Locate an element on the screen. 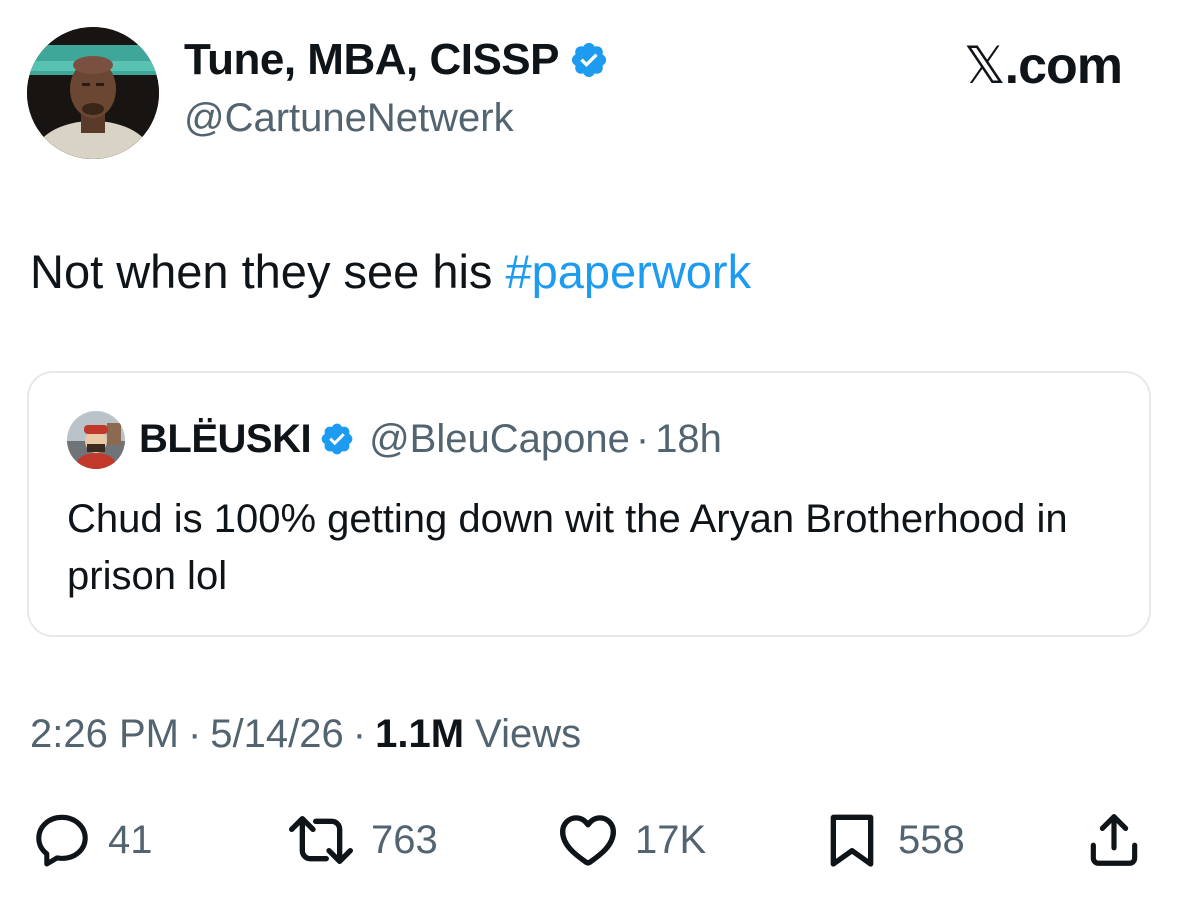 The width and height of the screenshot is (1180, 920). tweet-meta: 2:26 PM · 5/14/26 · 1.1M Views is located at coordinates (305, 734).